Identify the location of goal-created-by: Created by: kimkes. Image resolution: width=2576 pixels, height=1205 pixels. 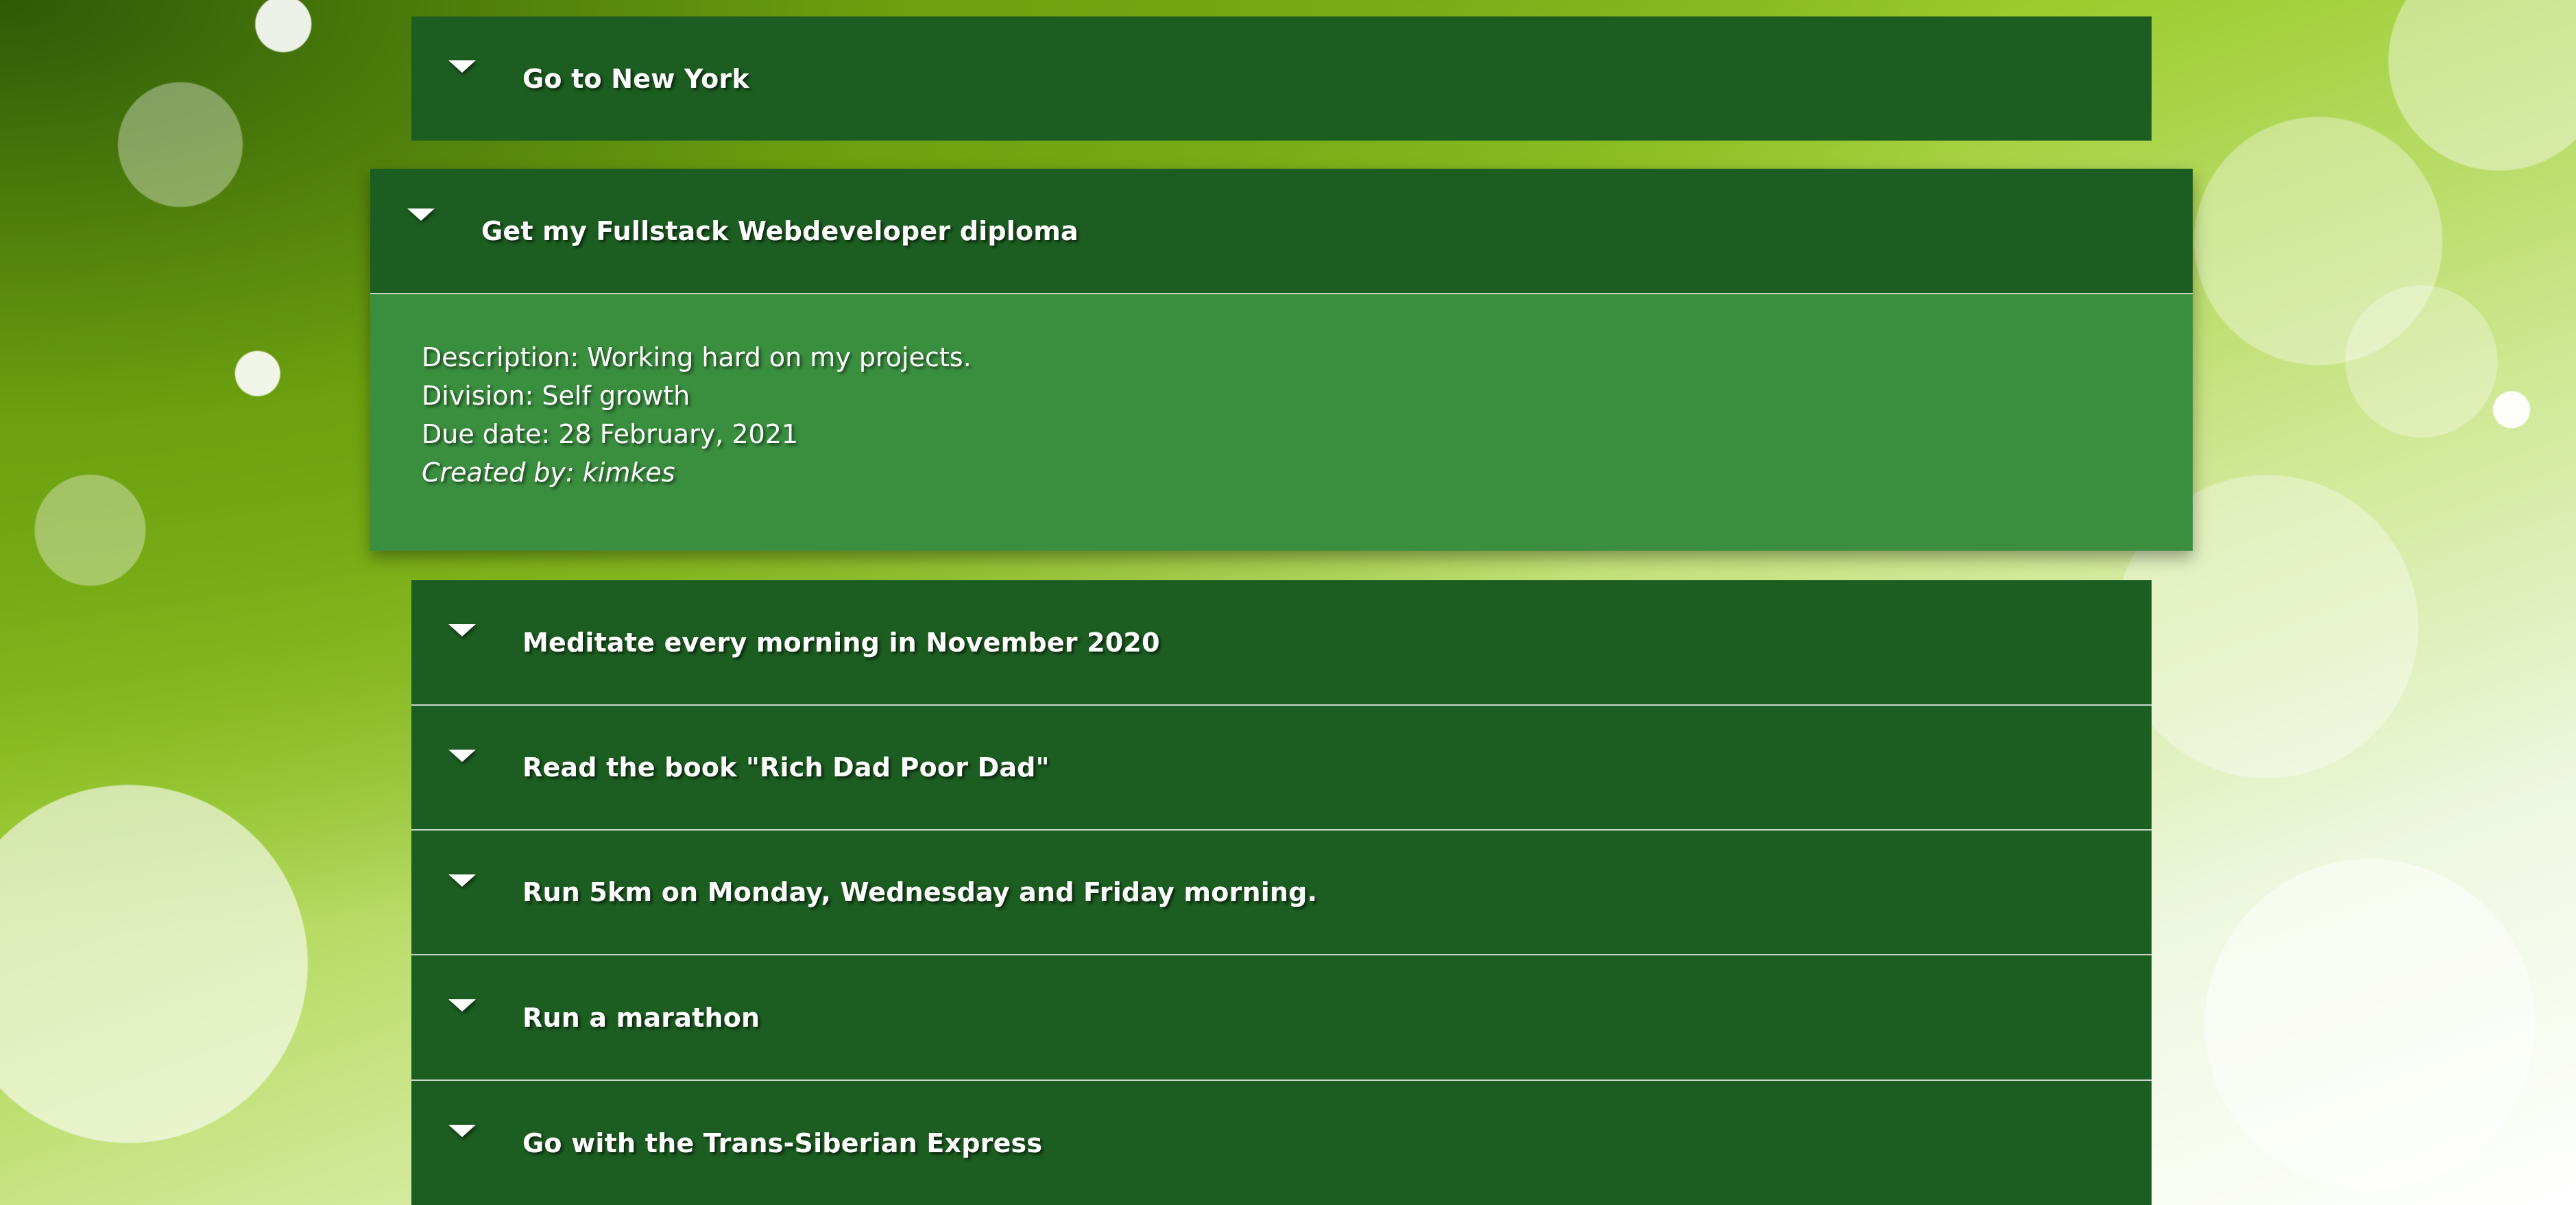
(549, 472).